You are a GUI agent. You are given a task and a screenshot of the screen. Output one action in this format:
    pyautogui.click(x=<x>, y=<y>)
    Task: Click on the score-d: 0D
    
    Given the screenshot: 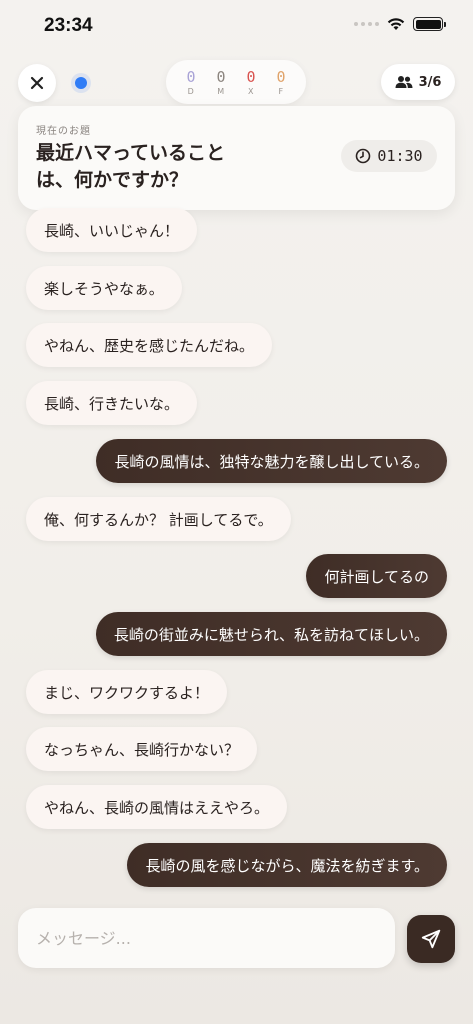 What is the action you would take?
    pyautogui.click(x=191, y=82)
    